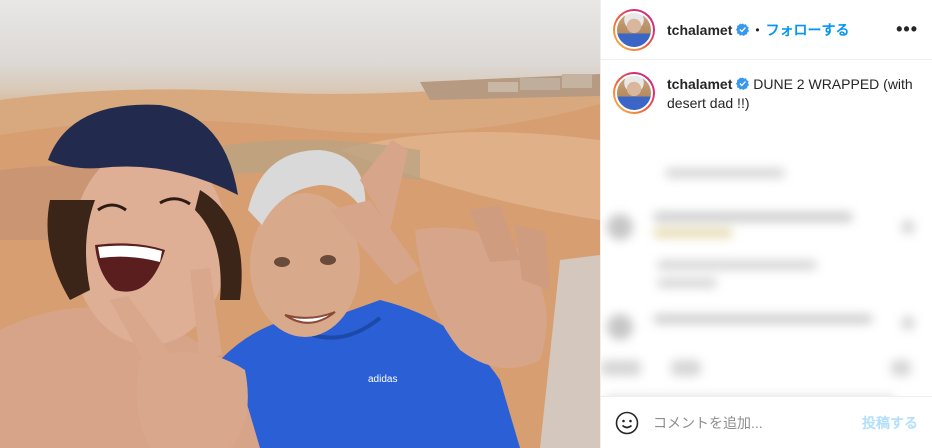 Image resolution: width=932 pixels, height=448 pixels. I want to click on follow-button: フォローする, so click(808, 30).